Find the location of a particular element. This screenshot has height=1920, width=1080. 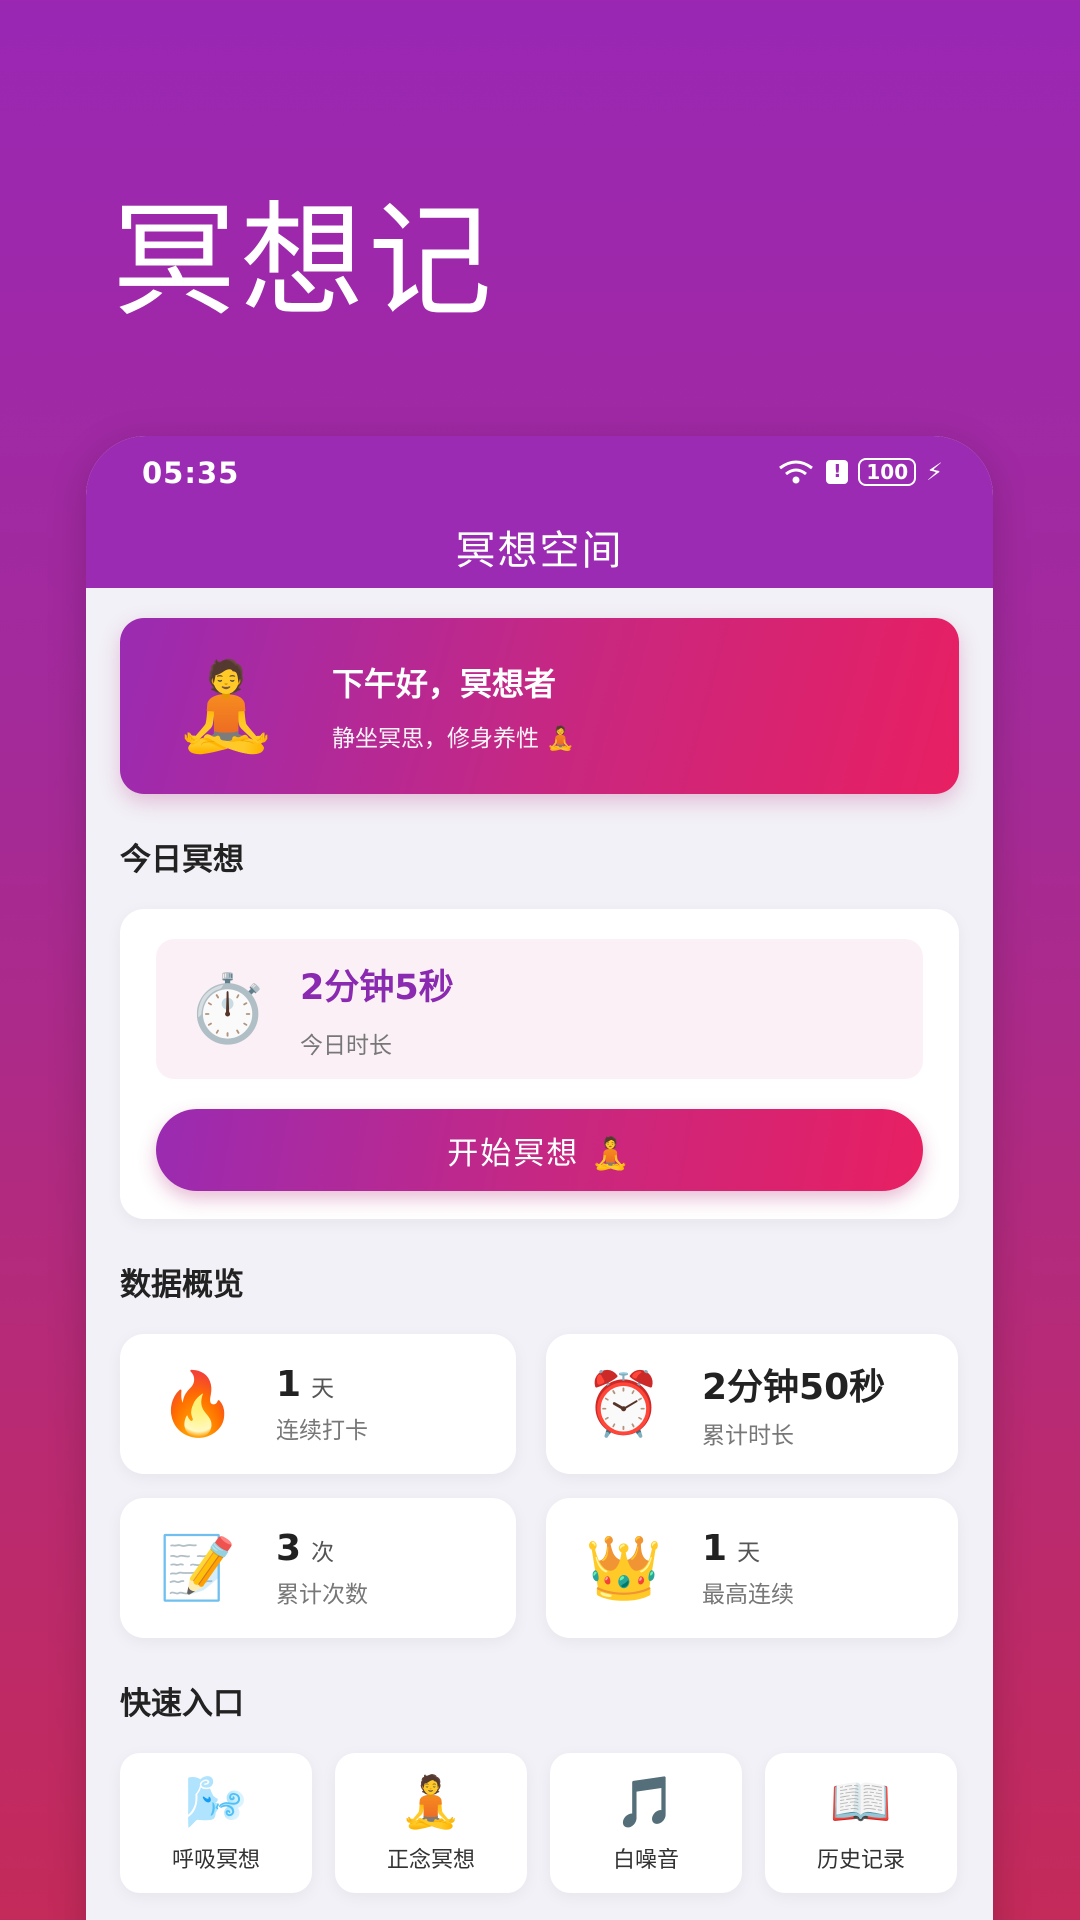

stopwatch-icon: ⏱️ is located at coordinates (228, 1008).